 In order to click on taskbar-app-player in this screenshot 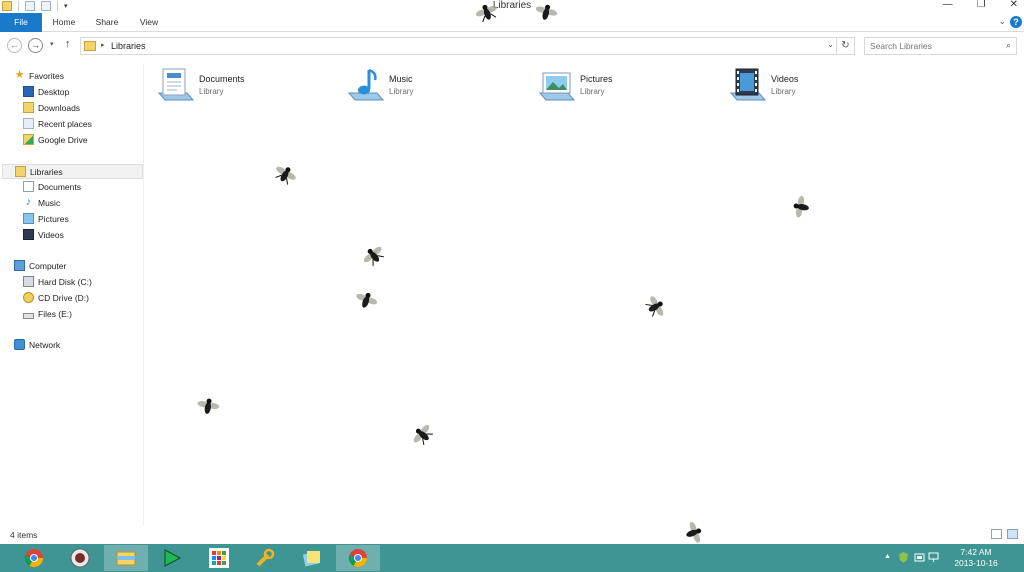, I will do `click(172, 558)`.